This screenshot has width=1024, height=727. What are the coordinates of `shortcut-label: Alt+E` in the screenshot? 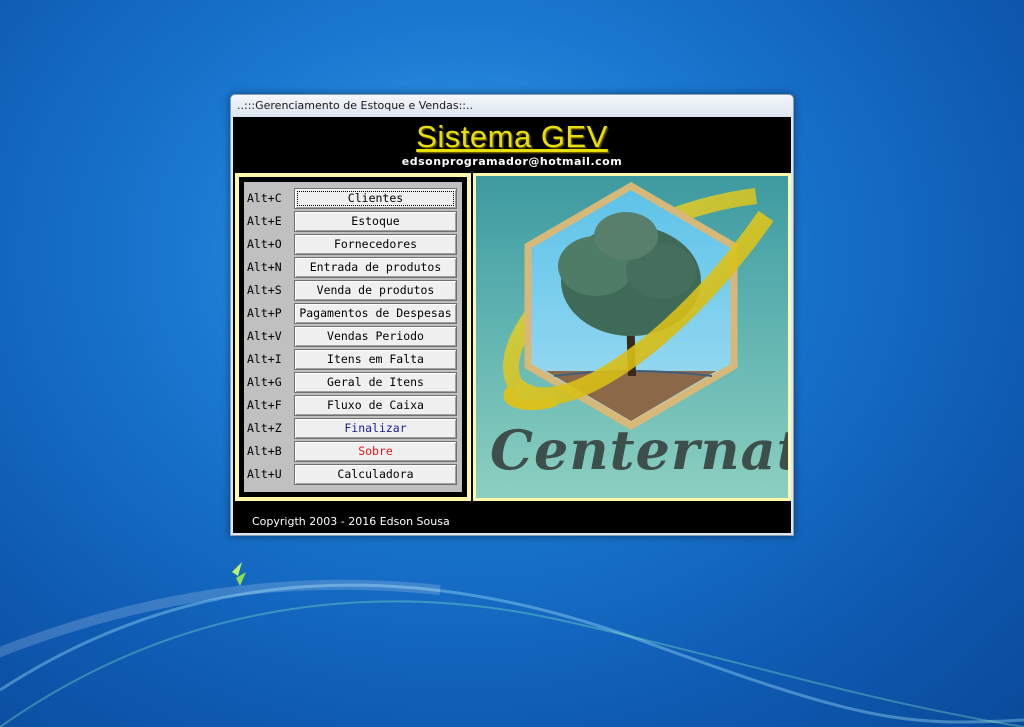 It's located at (264, 221).